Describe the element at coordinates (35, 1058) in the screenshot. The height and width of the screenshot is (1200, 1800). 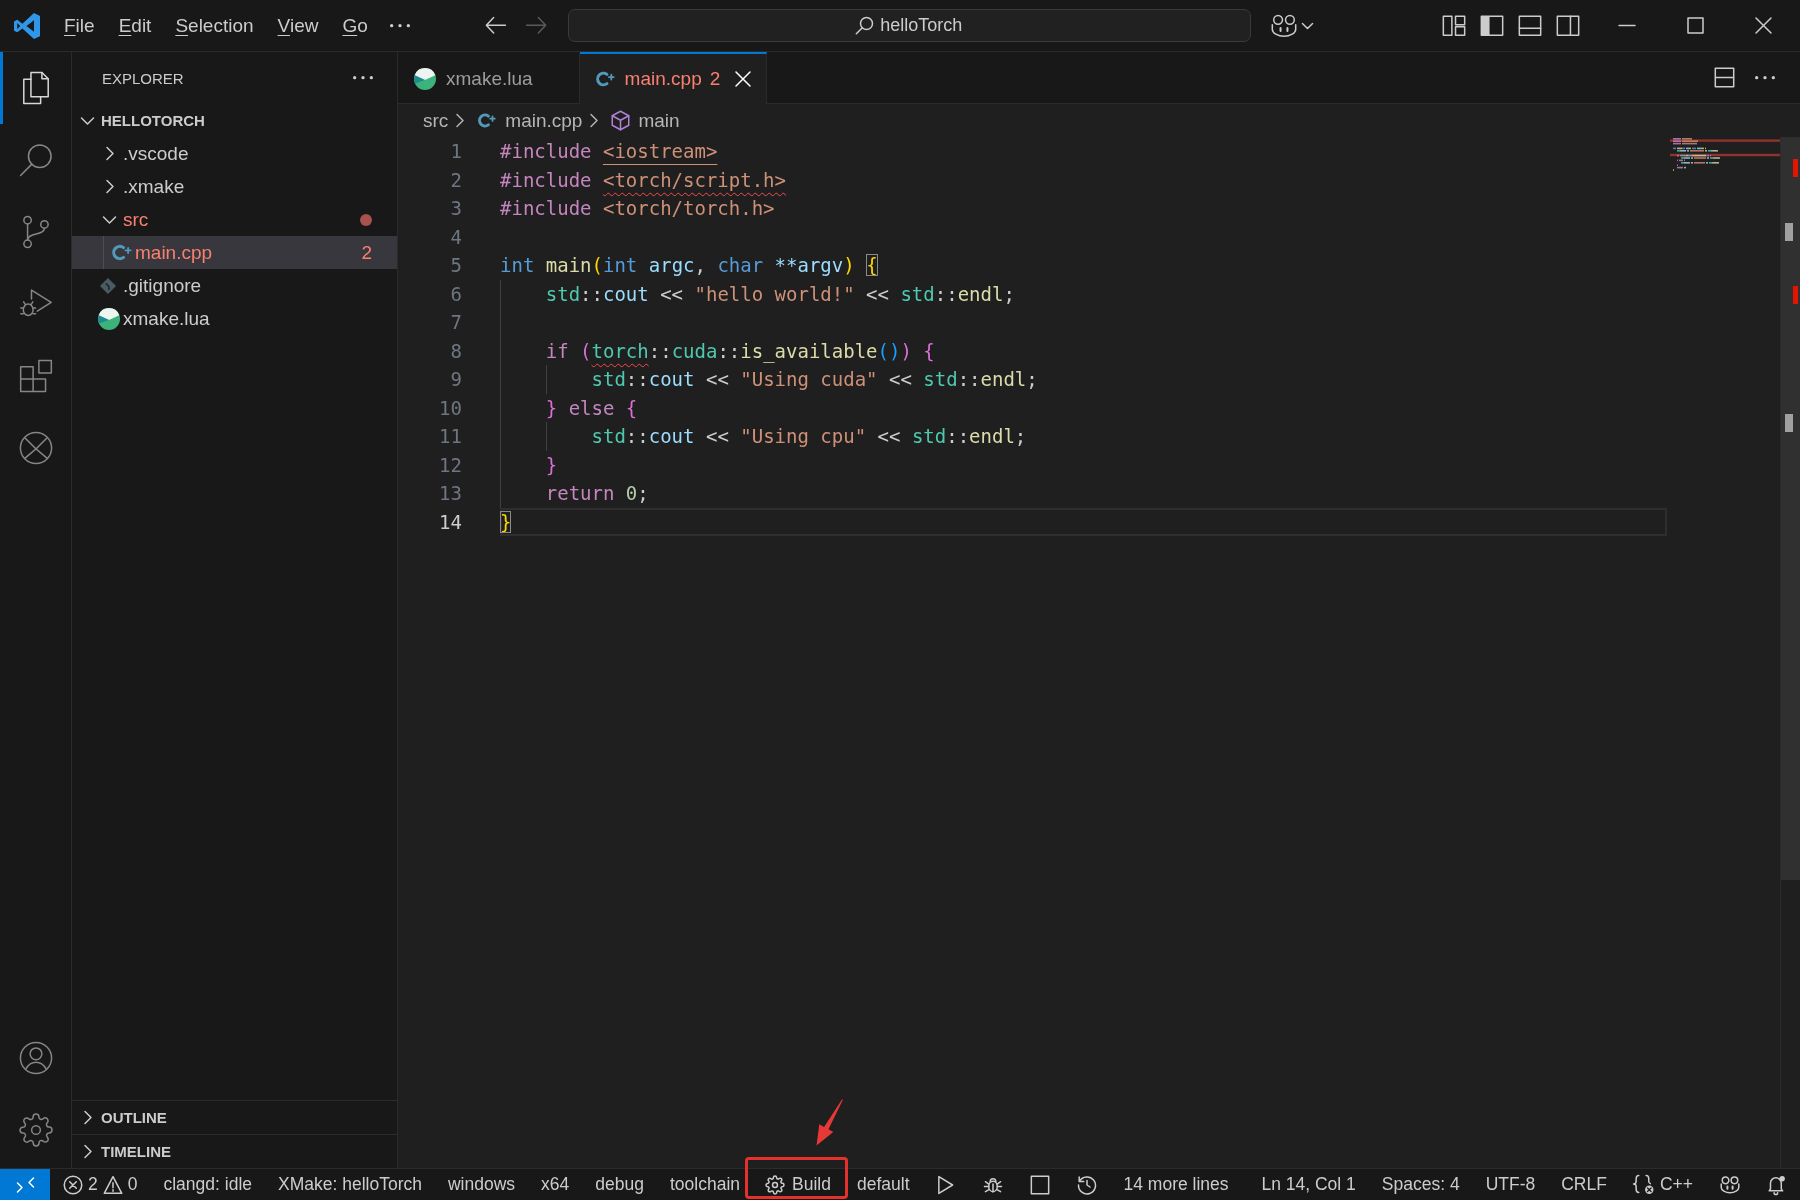
I see `account-icon` at that location.